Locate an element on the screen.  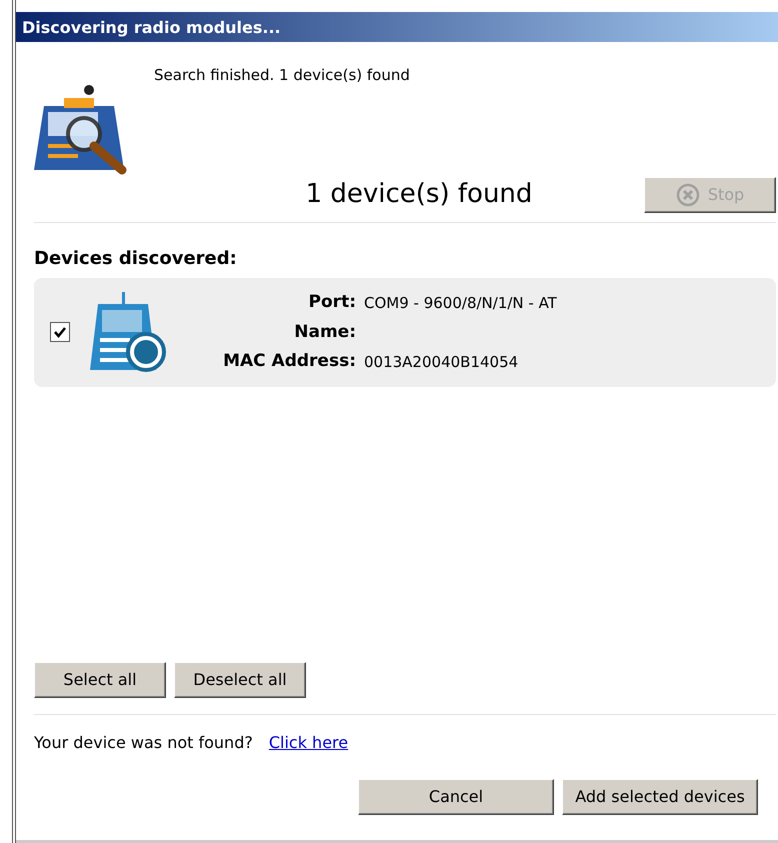
field-value: 0013A20040B14054 is located at coordinates (442, 362).